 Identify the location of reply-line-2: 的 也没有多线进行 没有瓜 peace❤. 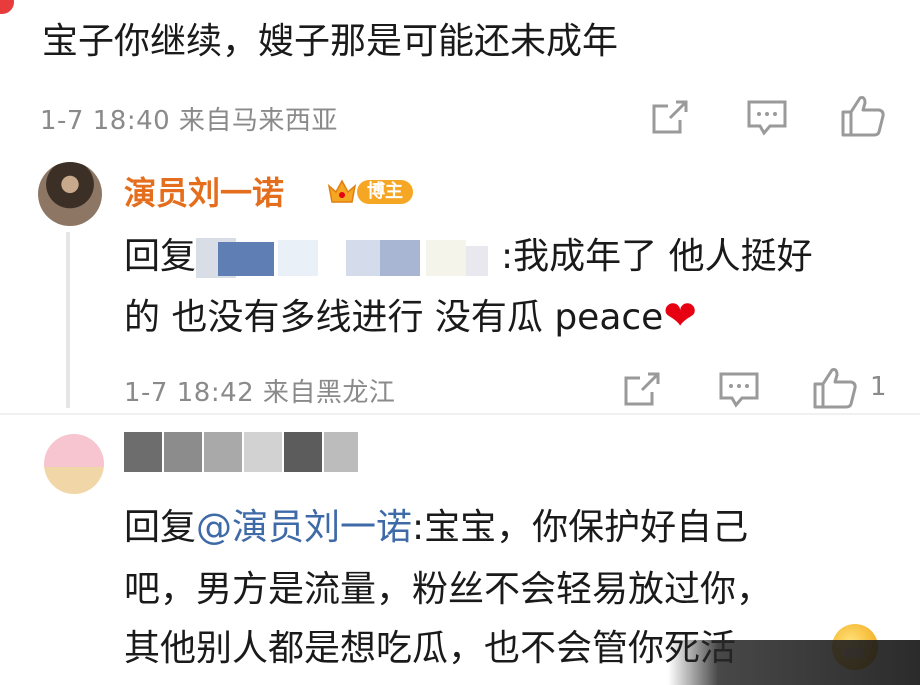
(410, 317).